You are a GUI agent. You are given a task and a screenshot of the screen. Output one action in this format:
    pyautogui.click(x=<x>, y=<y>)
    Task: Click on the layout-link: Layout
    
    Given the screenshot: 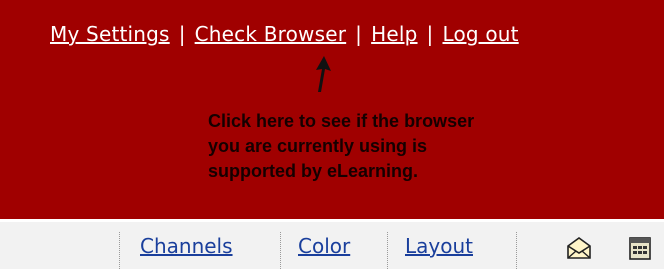 What is the action you would take?
    pyautogui.click(x=439, y=246)
    